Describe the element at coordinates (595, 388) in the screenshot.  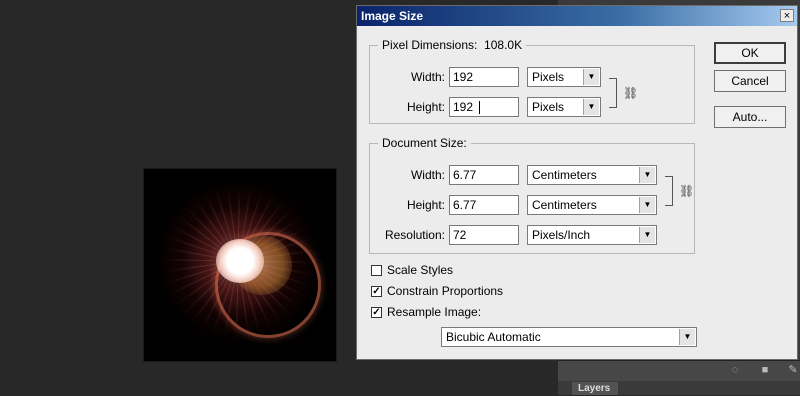
I see `tab-layers: Layers` at that location.